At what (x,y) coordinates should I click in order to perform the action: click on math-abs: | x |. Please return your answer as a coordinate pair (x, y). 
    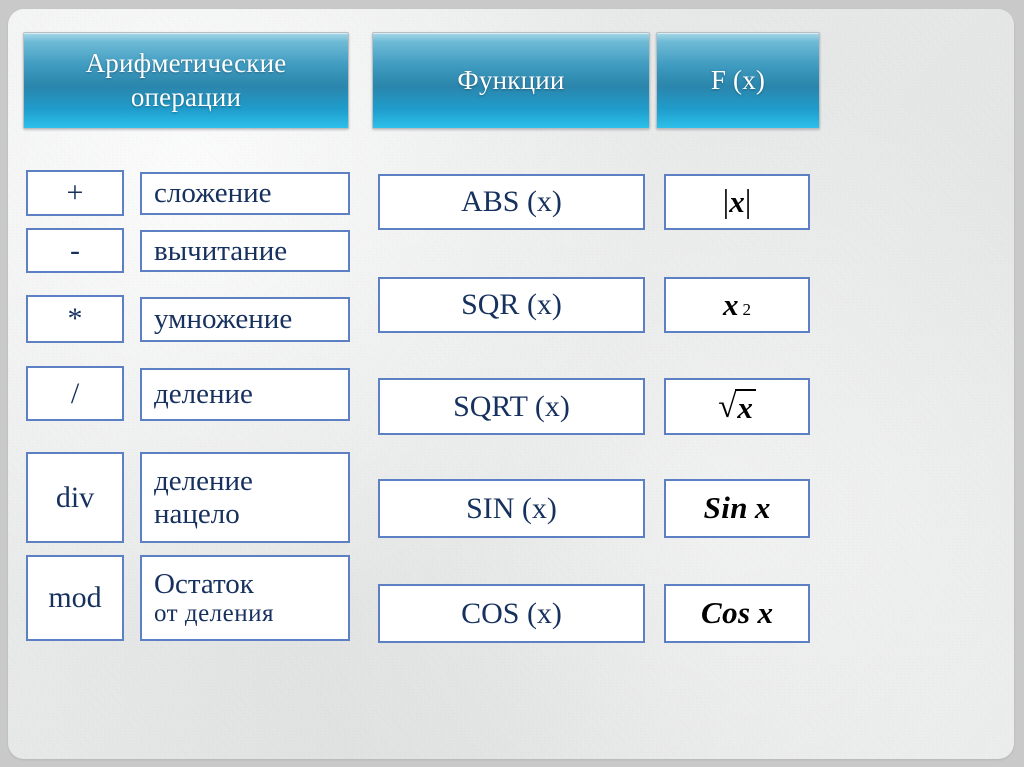
    Looking at the image, I should click on (737, 202).